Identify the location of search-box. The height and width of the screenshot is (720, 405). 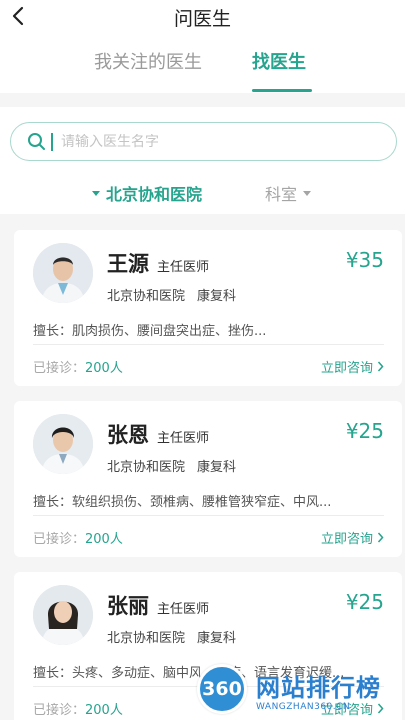
(203, 141).